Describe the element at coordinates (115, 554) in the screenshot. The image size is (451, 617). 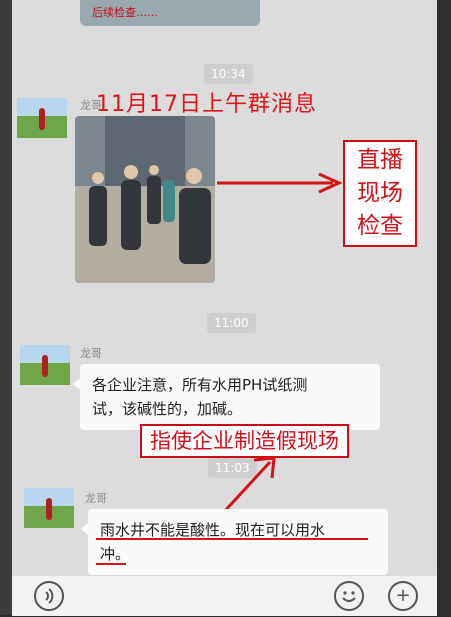
I see `message-line-2: 冲。` at that location.